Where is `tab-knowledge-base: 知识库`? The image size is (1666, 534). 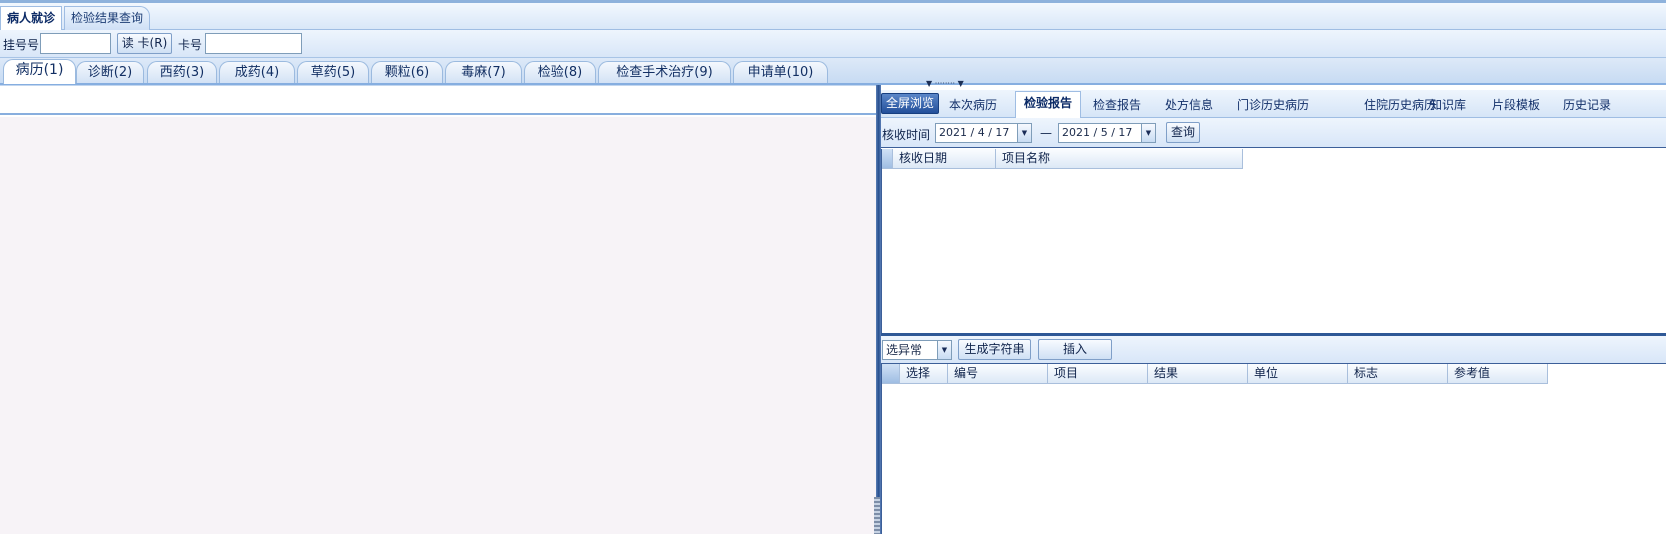
tab-knowledge-base: 知识库 is located at coordinates (1448, 104).